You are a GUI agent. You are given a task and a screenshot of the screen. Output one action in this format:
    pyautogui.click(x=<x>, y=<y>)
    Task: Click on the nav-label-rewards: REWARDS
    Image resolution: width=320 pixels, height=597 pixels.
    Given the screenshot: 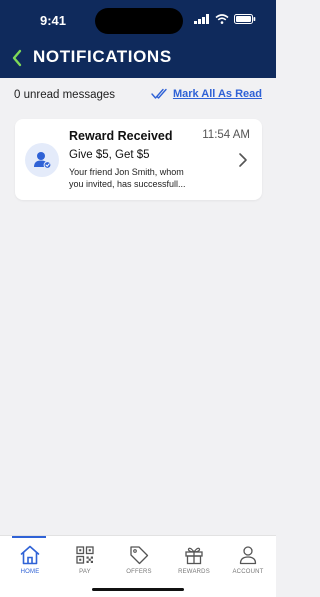 What is the action you would take?
    pyautogui.click(x=194, y=572)
    